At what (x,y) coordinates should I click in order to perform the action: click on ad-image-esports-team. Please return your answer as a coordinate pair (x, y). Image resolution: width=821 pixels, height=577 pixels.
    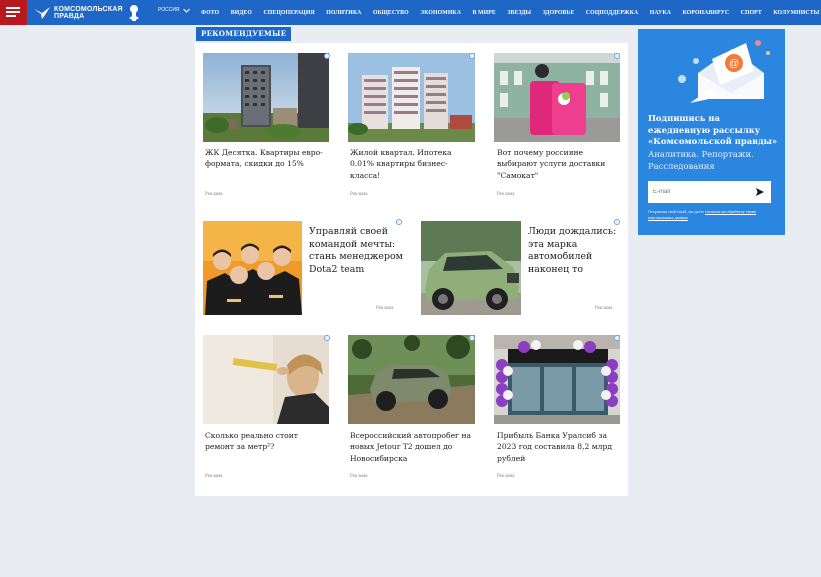
    Looking at the image, I should click on (252, 268).